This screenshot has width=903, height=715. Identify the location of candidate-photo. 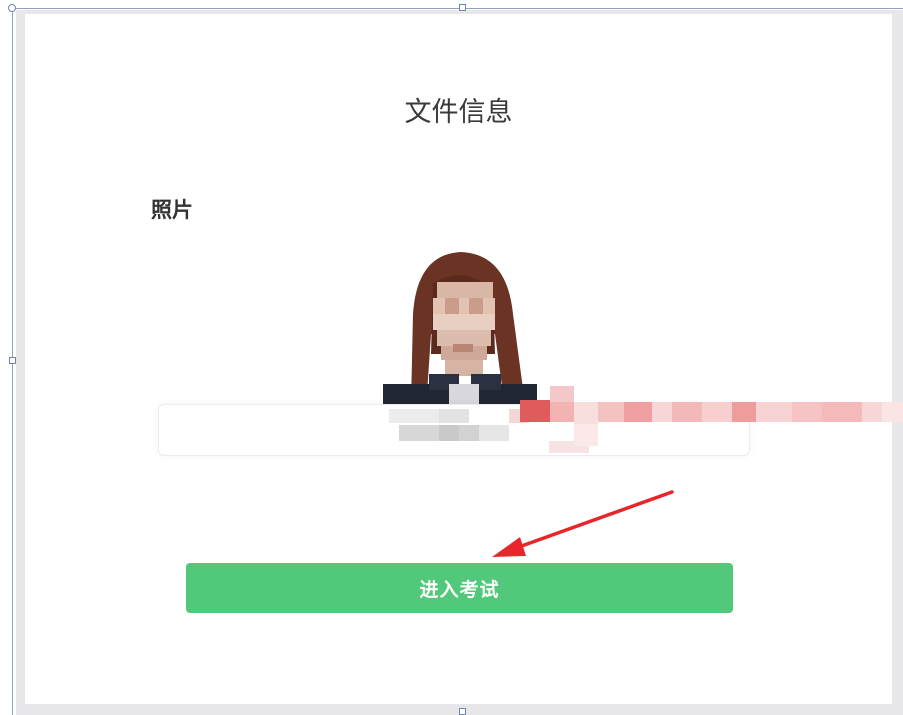
(460, 324).